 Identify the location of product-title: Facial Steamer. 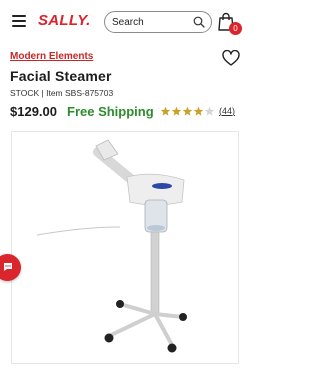
(61, 76).